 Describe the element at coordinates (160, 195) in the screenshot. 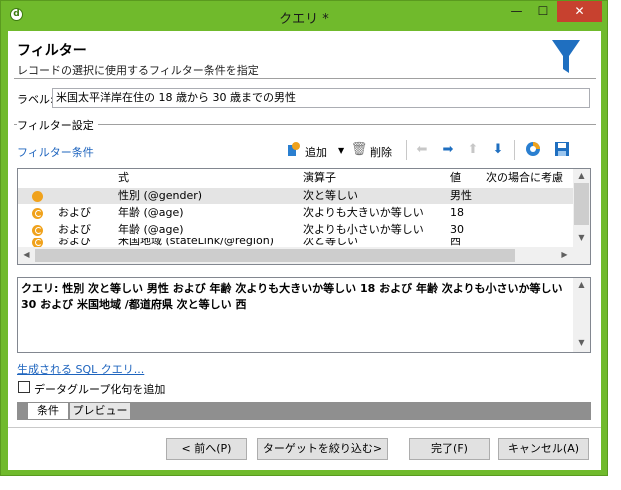

I see `expression-cell: 性別 (@gender)` at that location.